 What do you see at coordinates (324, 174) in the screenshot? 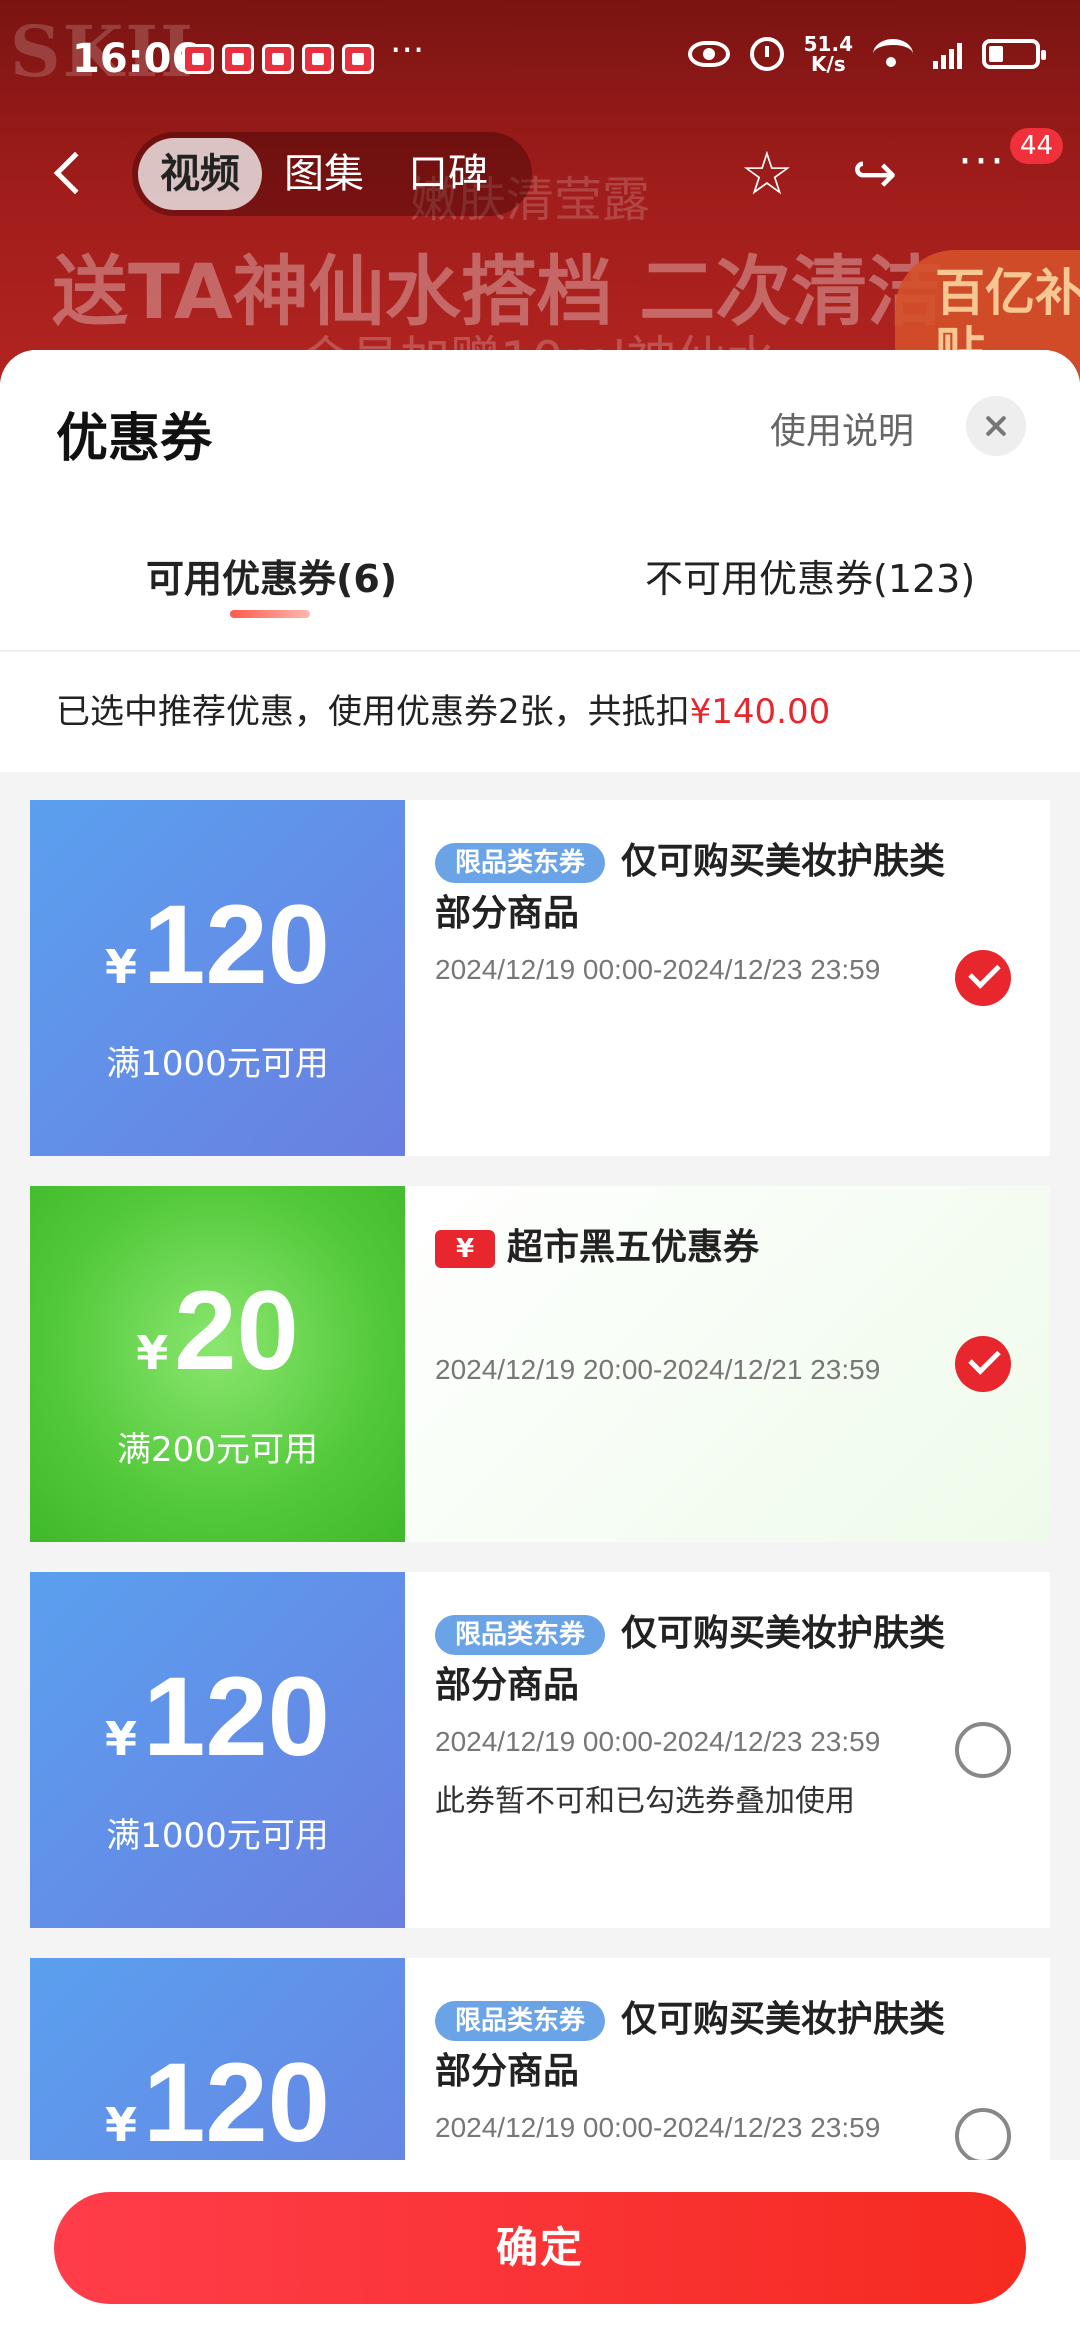
I see `tab-gallery: 图集` at bounding box center [324, 174].